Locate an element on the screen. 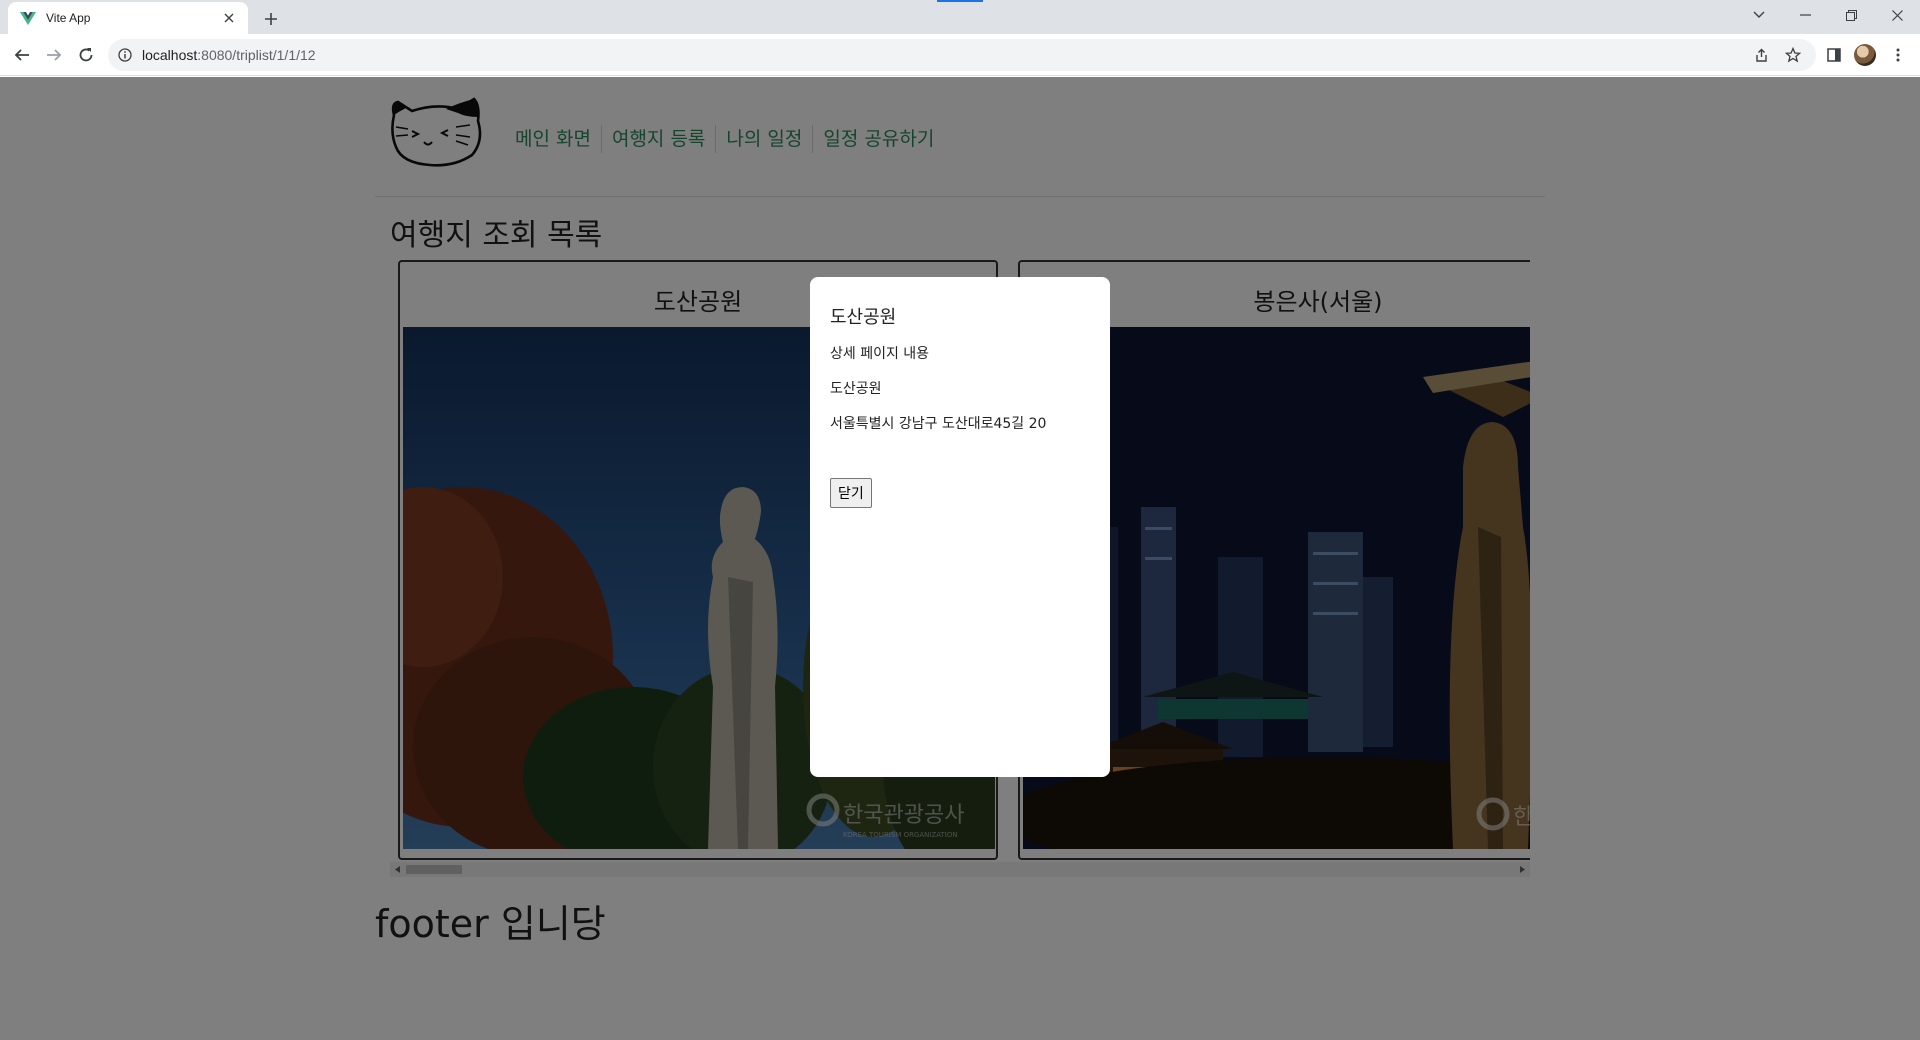 This screenshot has height=1040, width=1920. url-text: localhost:8080/triplist/1/1/12 is located at coordinates (229, 55).